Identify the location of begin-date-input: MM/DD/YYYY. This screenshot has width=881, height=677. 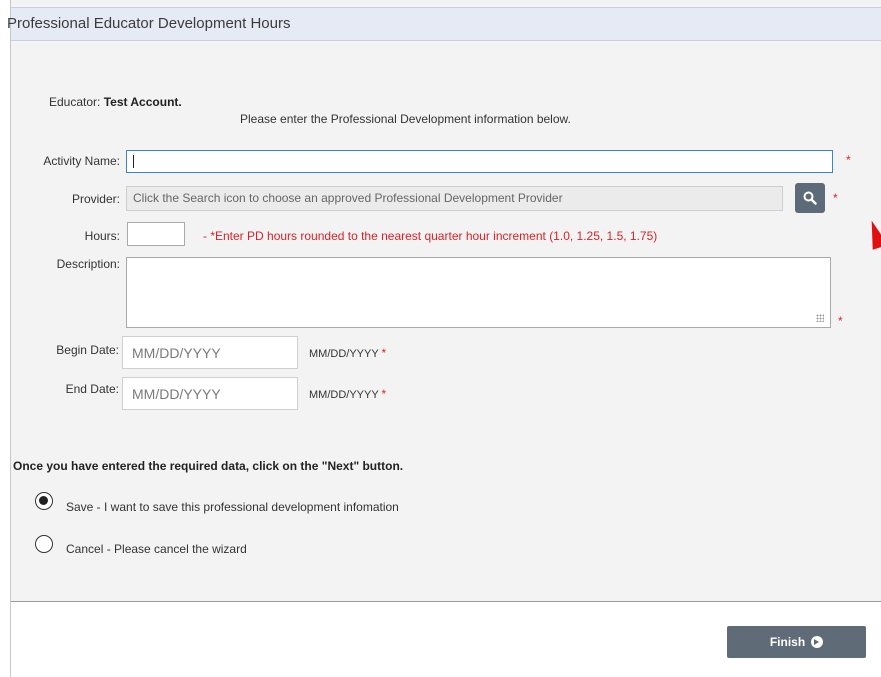
(210, 352).